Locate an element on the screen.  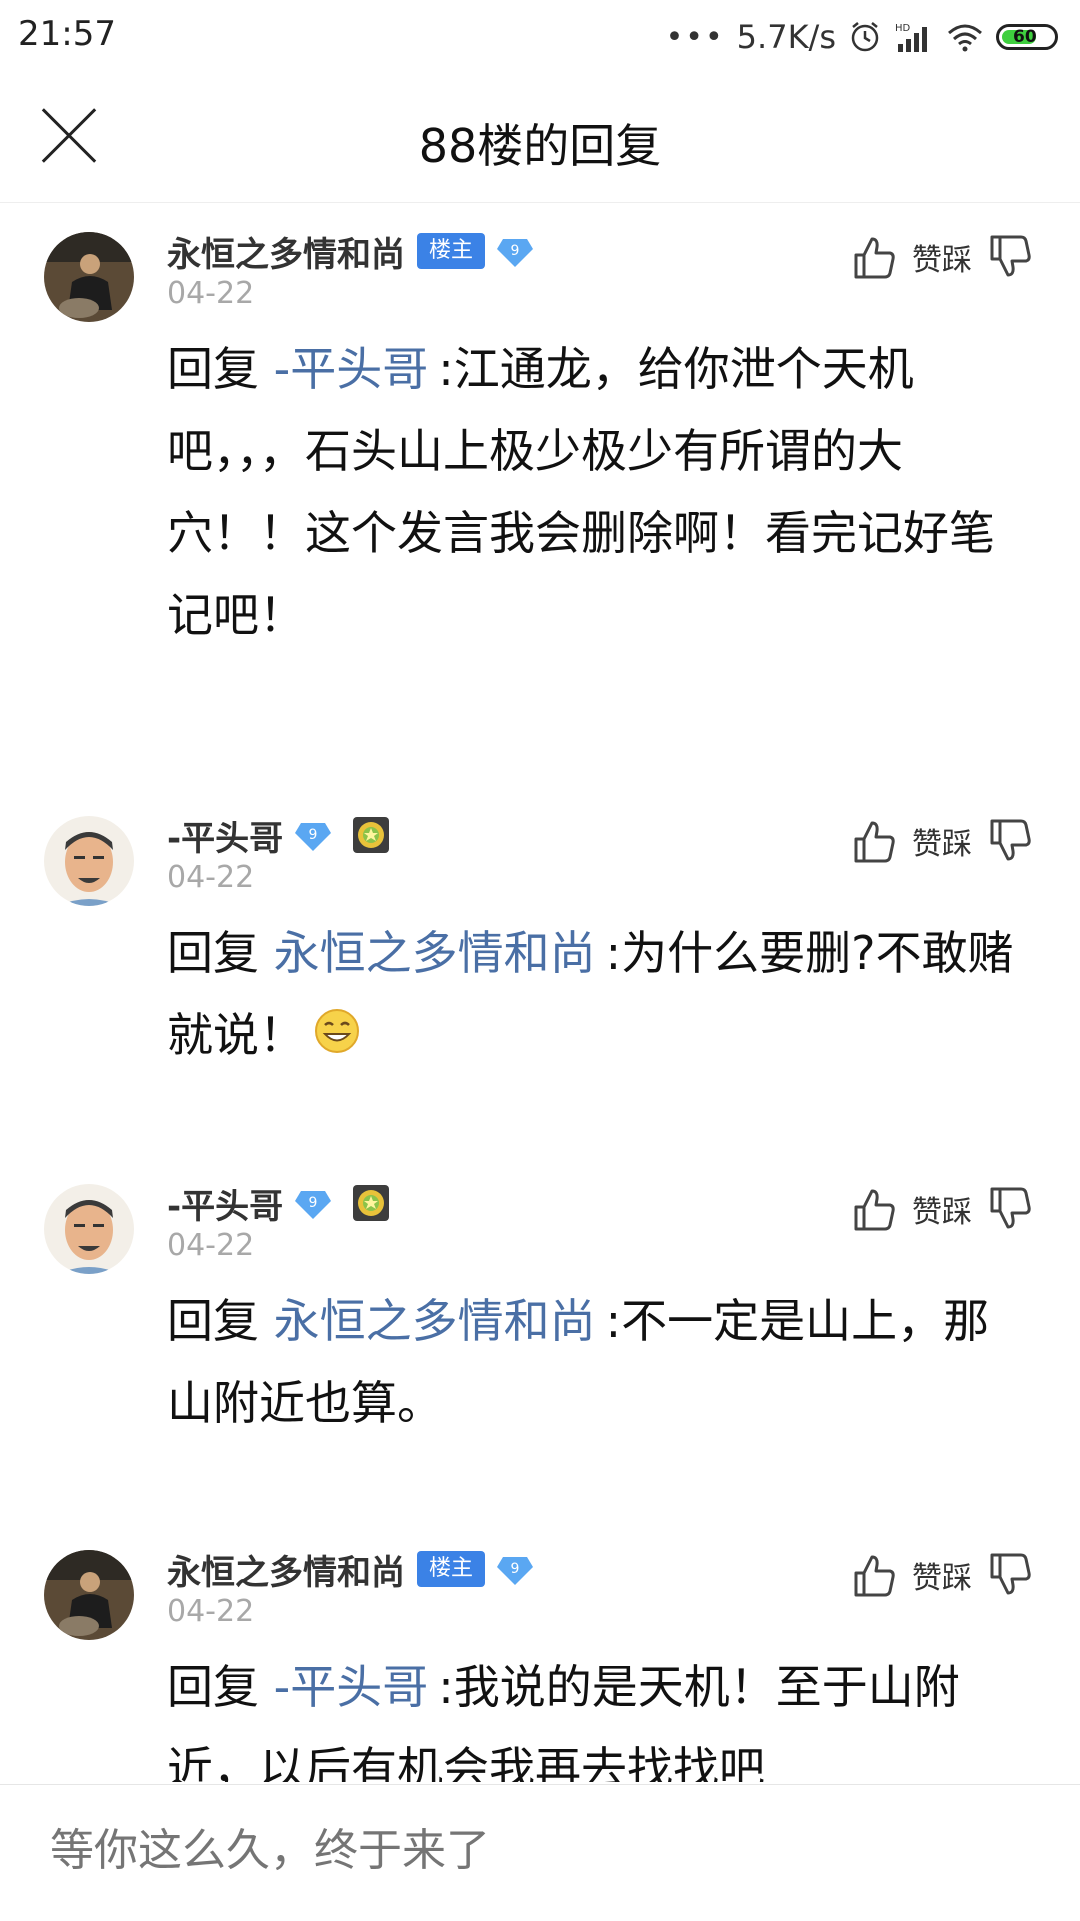
status-right: ••• 5.7K/s HD 60 is located at coordinates (862, 37).